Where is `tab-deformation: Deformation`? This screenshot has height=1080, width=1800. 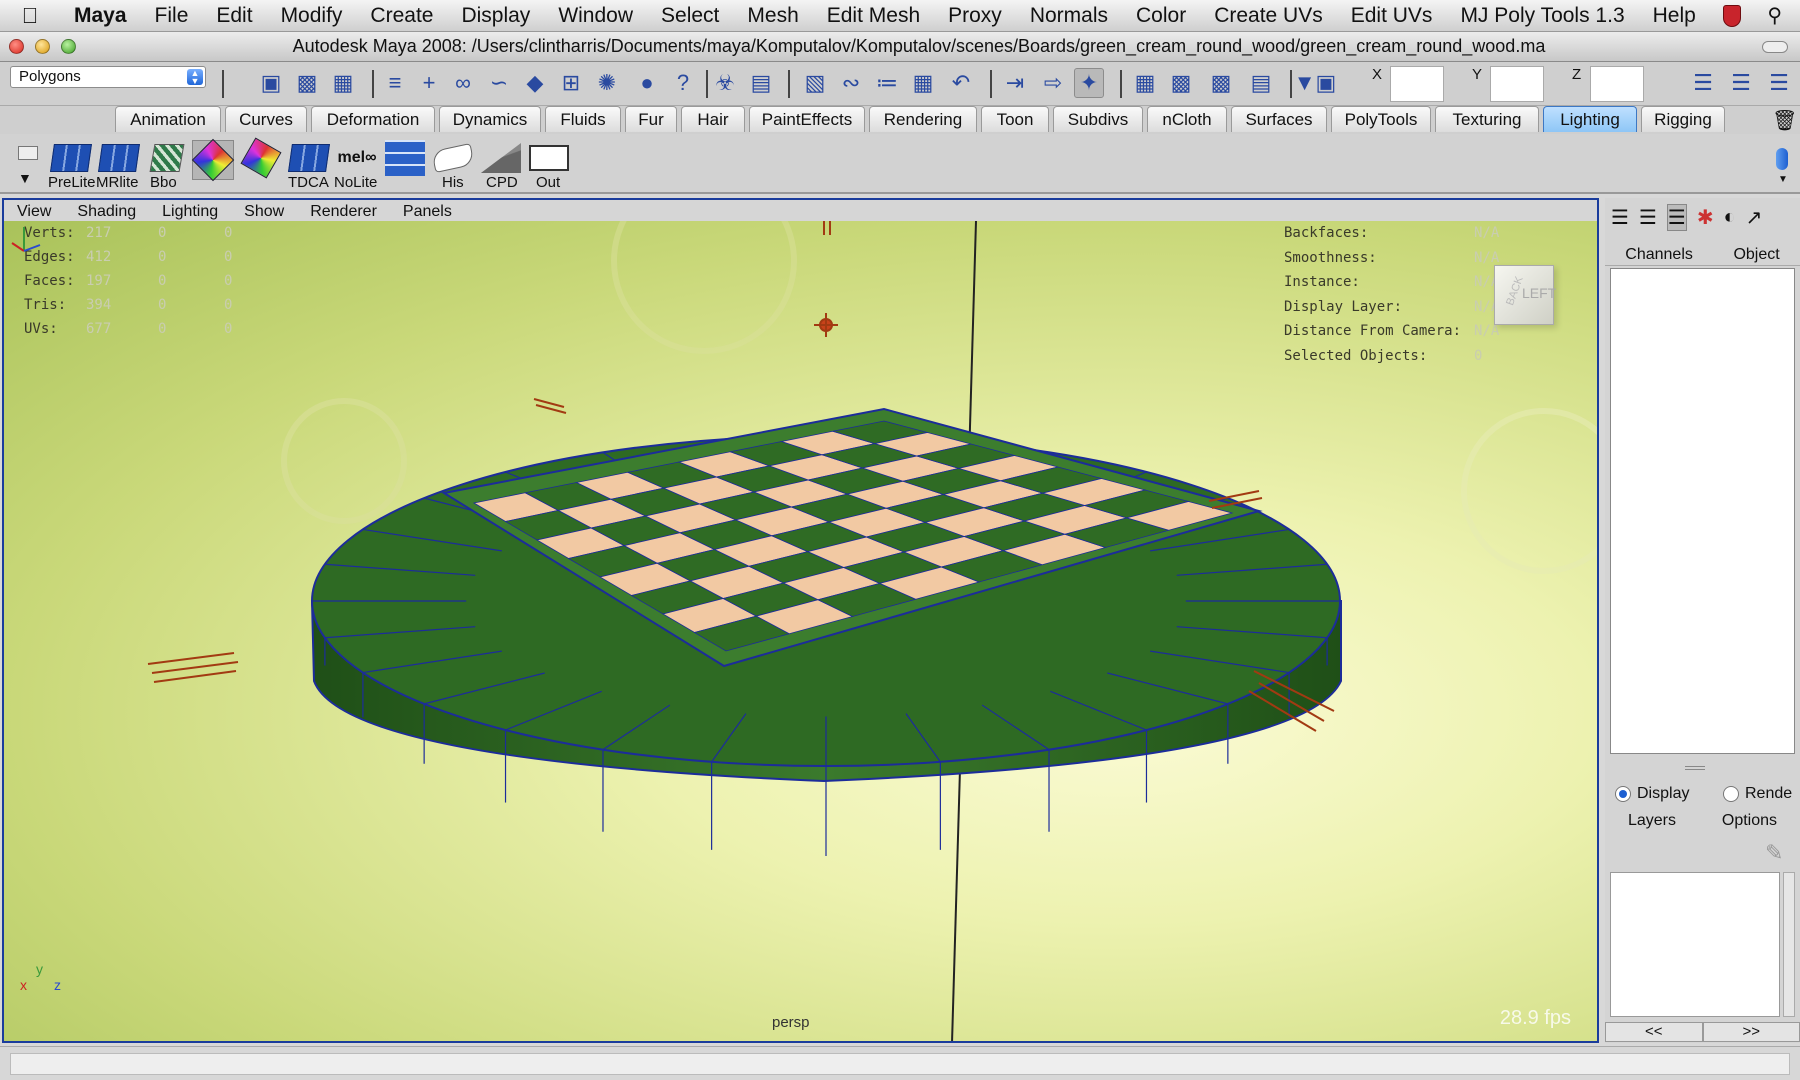
tab-deformation: Deformation is located at coordinates (373, 119).